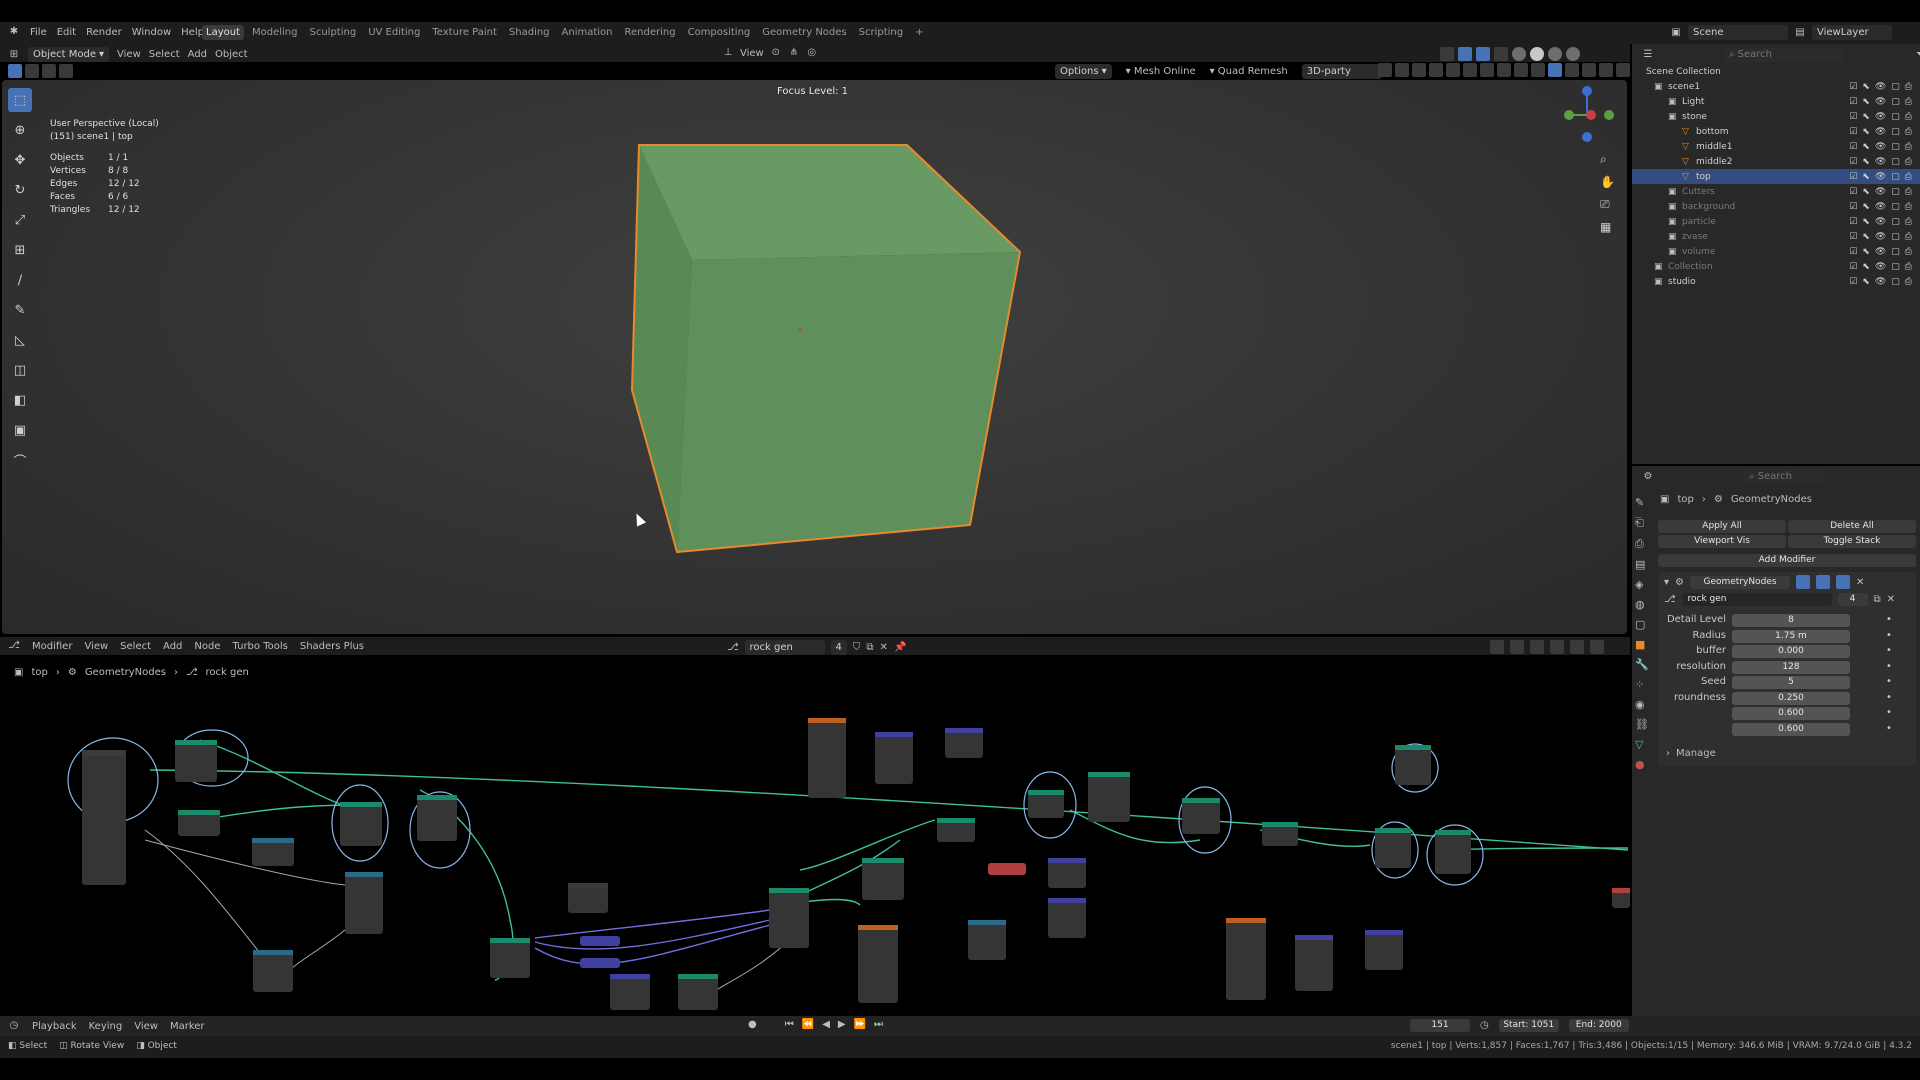 Image resolution: width=1920 pixels, height=1080 pixels. I want to click on outliner-item: ▽ bottom ☑ ⬉ 👁 ▢ ⎙, so click(1776, 131).